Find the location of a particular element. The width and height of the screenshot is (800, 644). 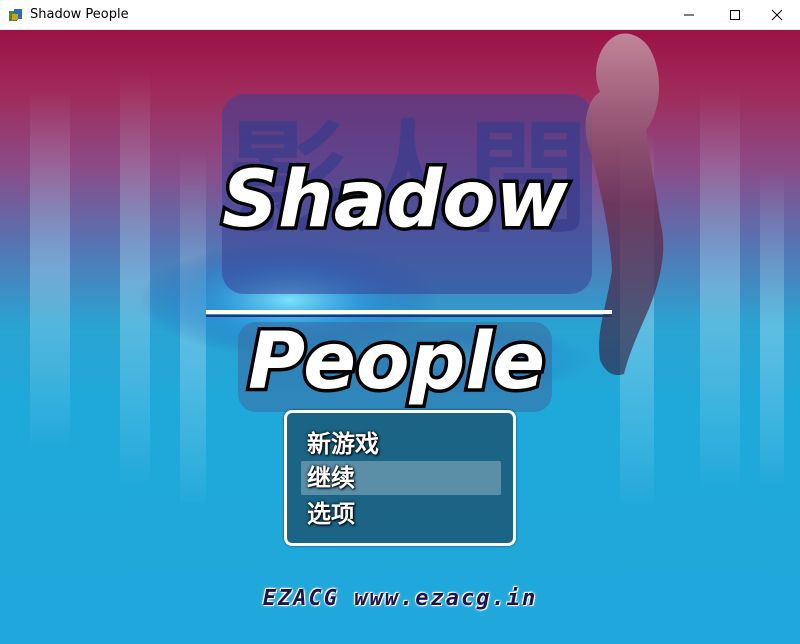

title-command-menu: 新游戏 继续 选项 is located at coordinates (400, 478).